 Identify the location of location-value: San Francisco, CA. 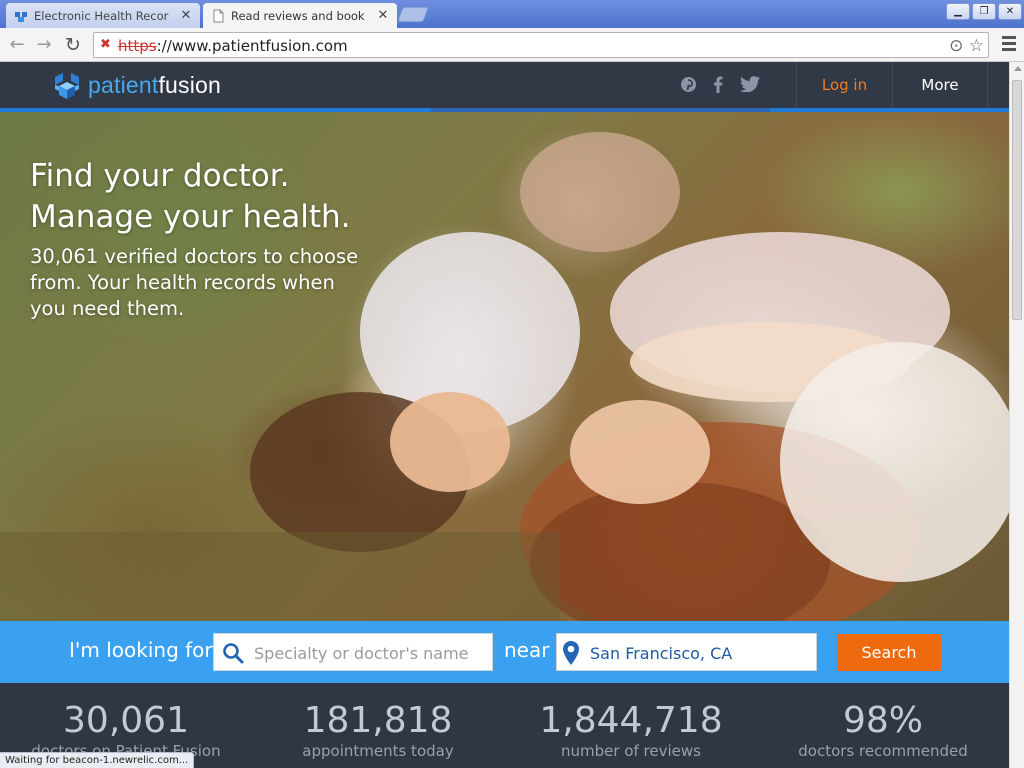
(661, 653).